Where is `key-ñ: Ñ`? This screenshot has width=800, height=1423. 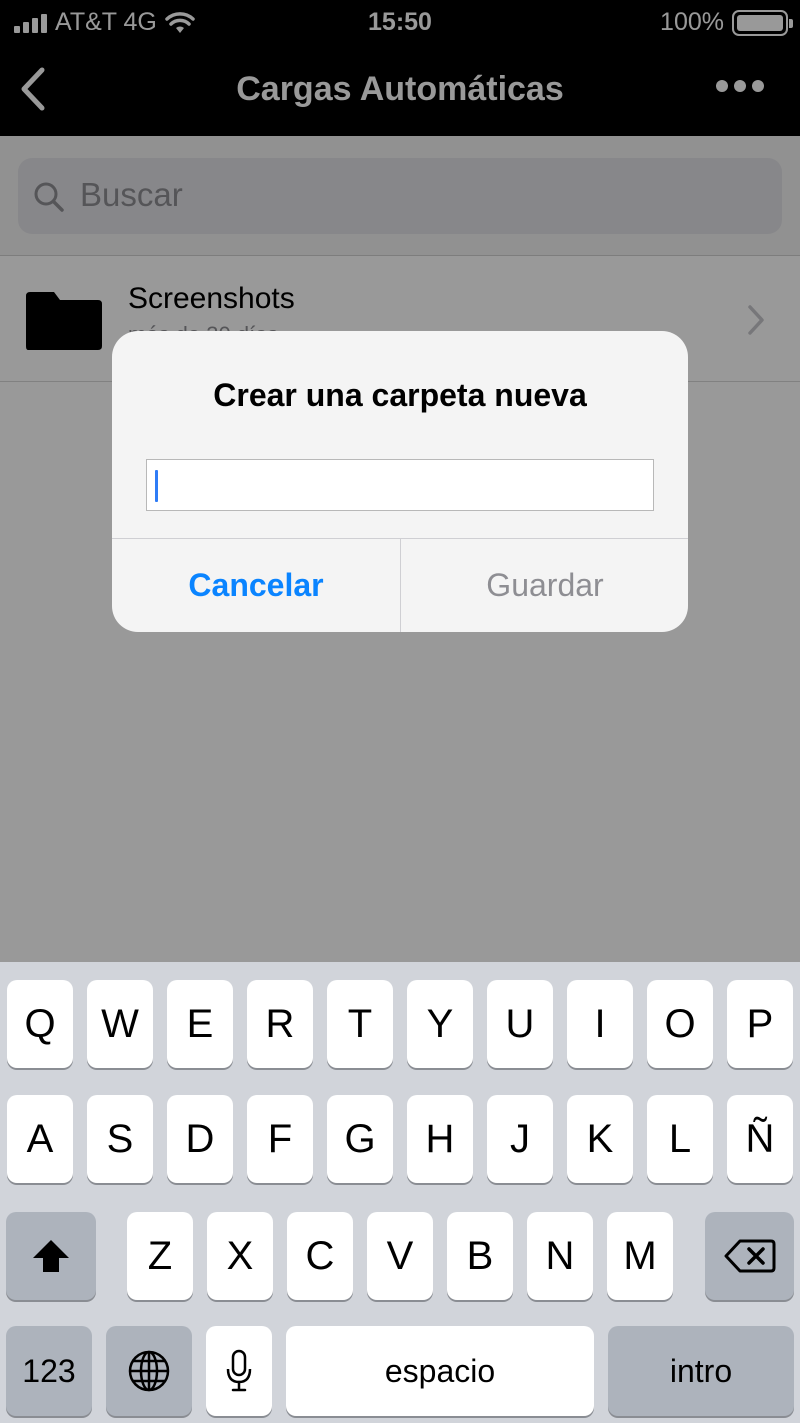
key-ñ: Ñ is located at coordinates (760, 1139).